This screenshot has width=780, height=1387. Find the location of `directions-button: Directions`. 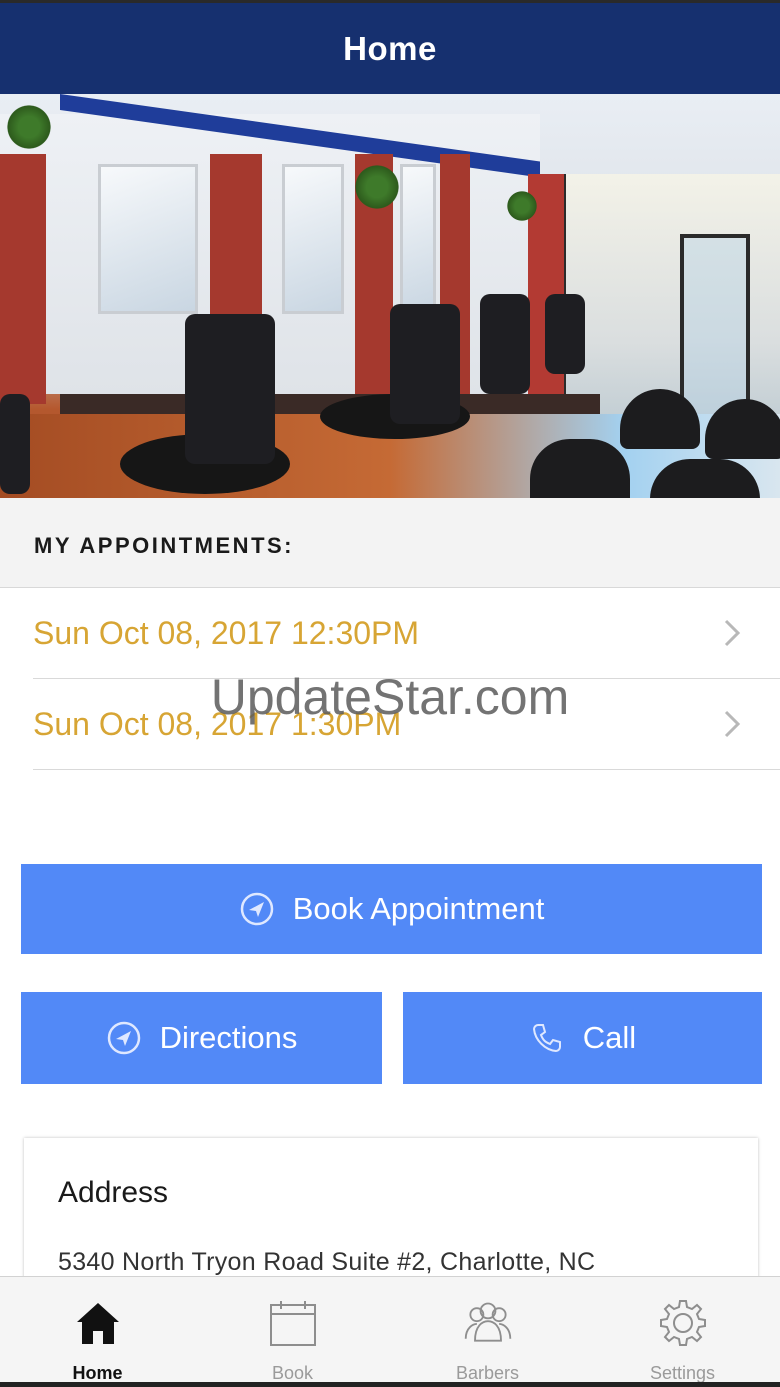

directions-button: Directions is located at coordinates (201, 1038).